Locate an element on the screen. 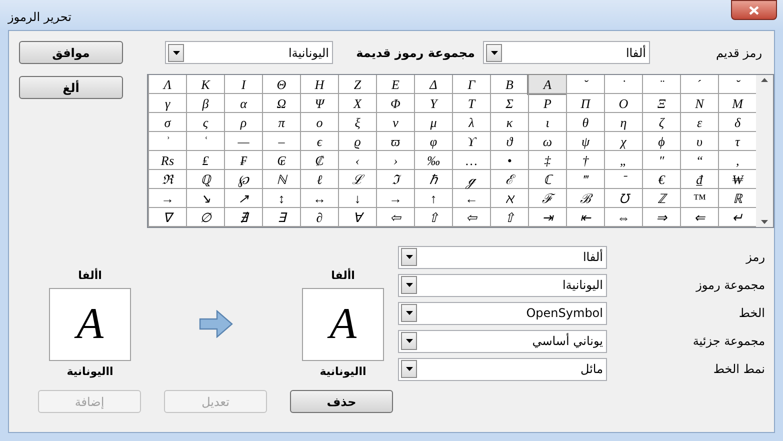  symbol-cell: υ is located at coordinates (699, 141).